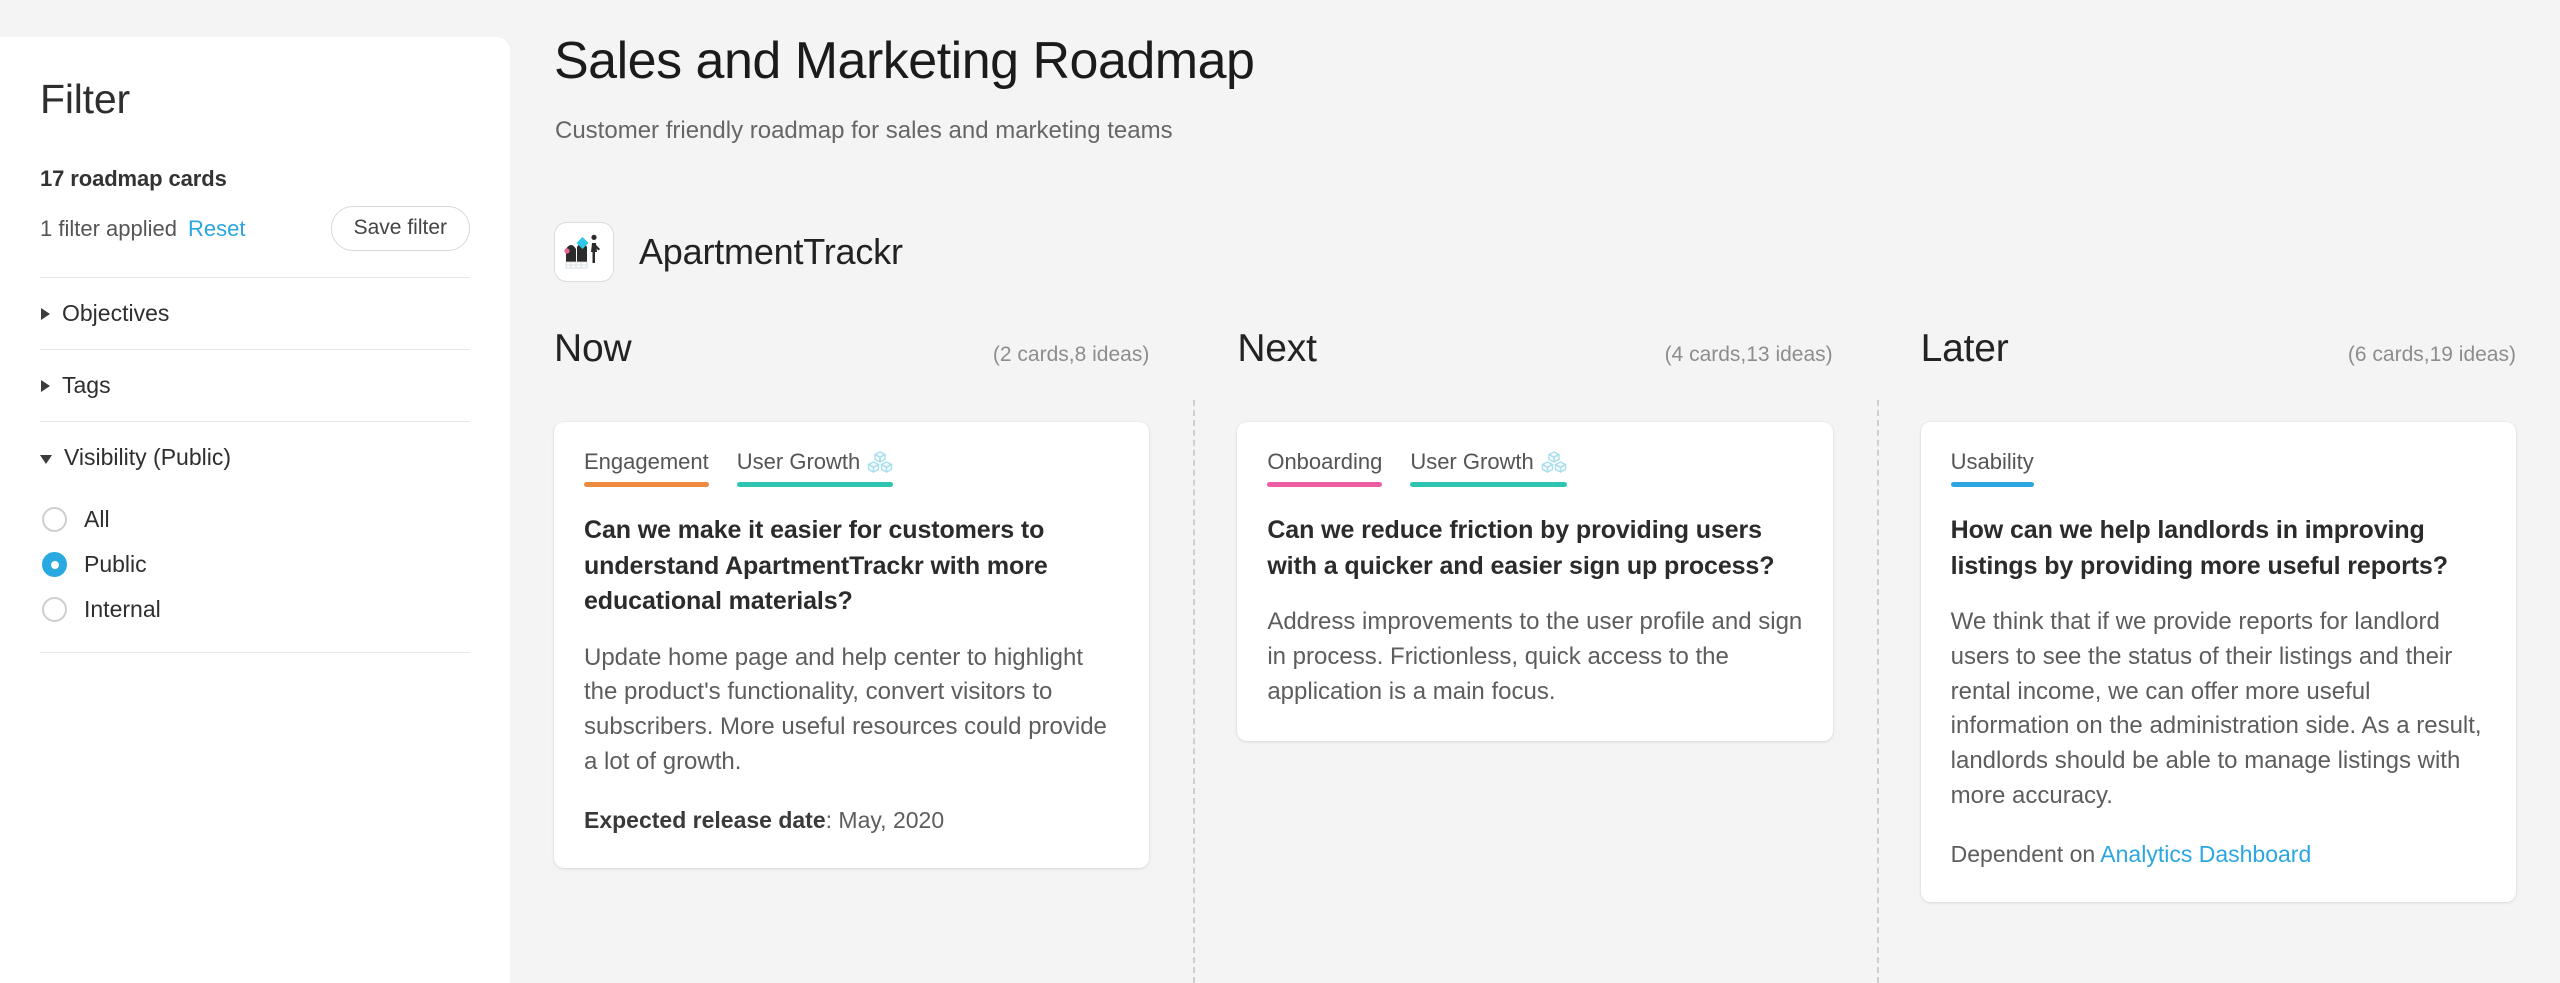 The image size is (2560, 983). I want to click on visibility-option-label: All, so click(97, 519).